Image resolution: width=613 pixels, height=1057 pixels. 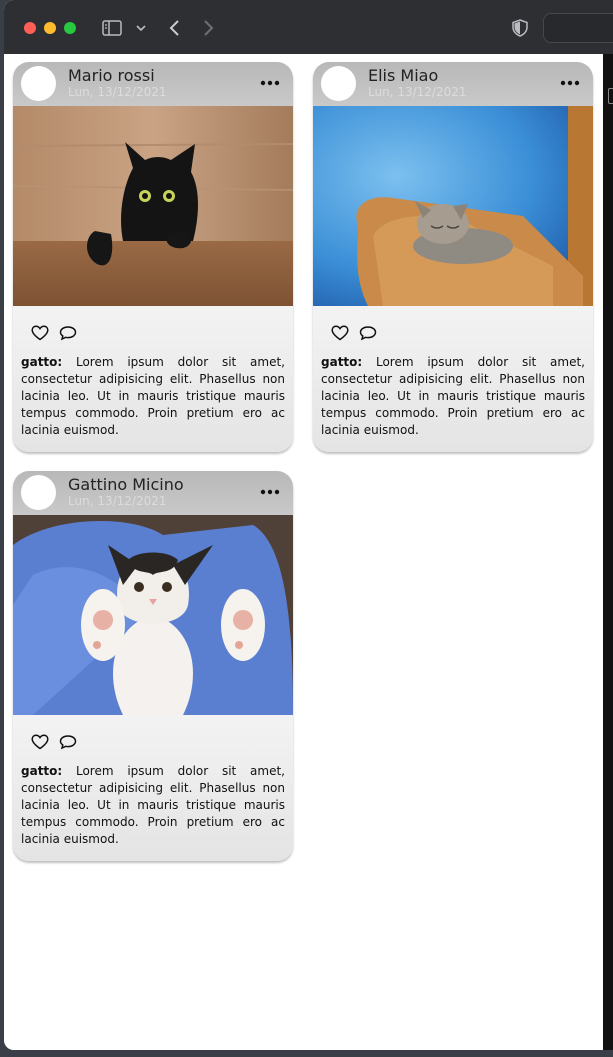 What do you see at coordinates (403, 75) in the screenshot?
I see `post-author: Elis Miao` at bounding box center [403, 75].